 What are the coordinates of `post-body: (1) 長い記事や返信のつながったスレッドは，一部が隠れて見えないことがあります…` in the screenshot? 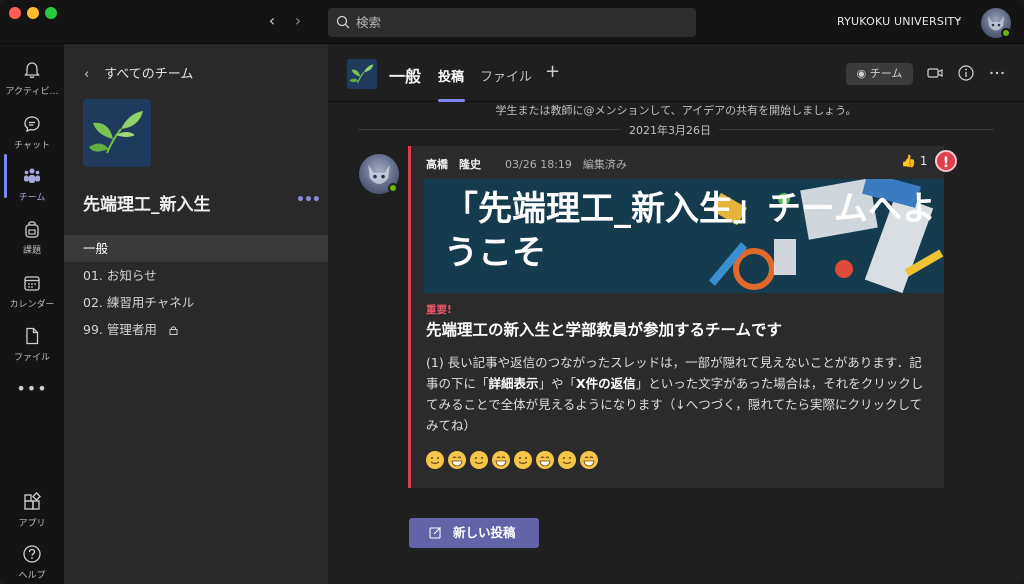 It's located at (680, 394).